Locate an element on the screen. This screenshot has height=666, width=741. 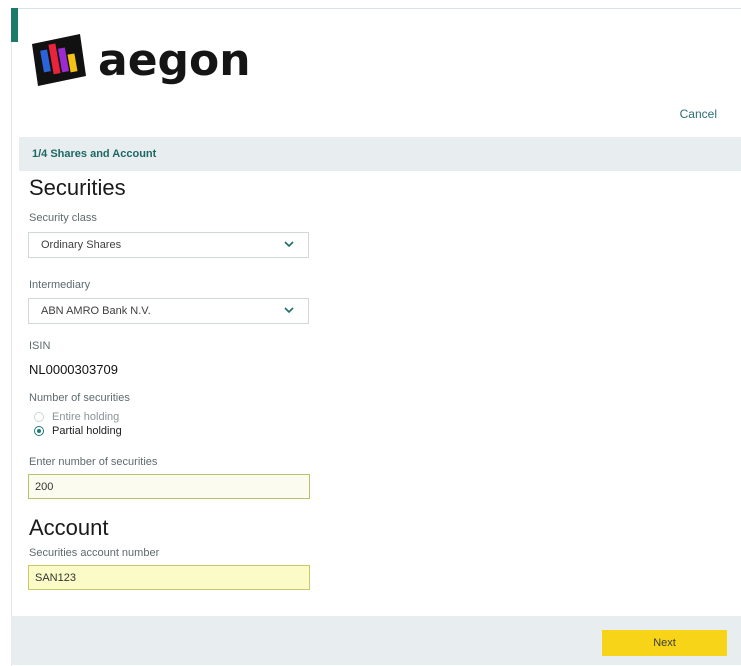
step-bar: 1/4 Shares and Account is located at coordinates (380, 154).